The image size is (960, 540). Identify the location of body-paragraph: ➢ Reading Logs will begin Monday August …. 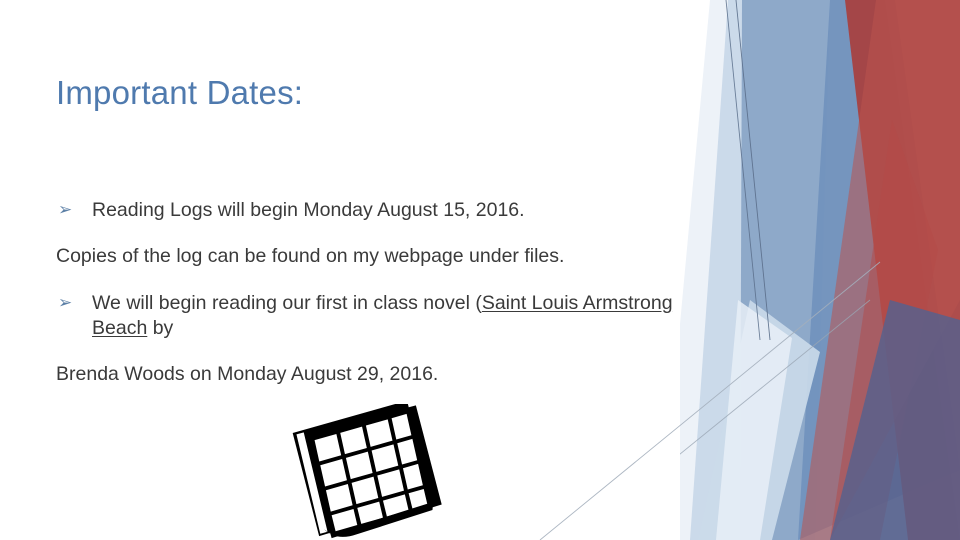
(380, 210).